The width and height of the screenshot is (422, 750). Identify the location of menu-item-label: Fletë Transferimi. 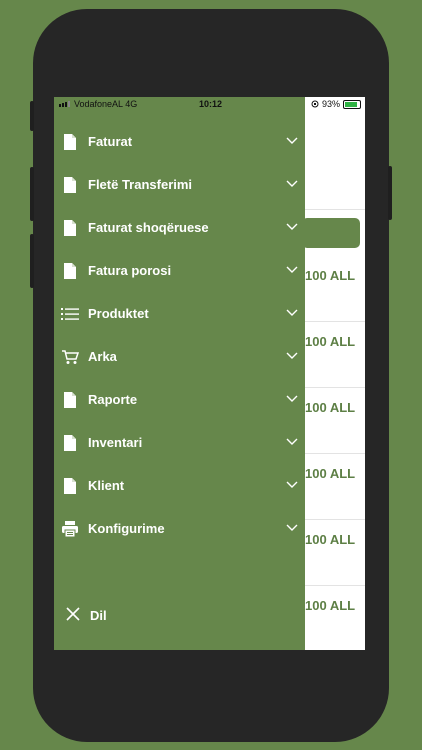
(140, 184).